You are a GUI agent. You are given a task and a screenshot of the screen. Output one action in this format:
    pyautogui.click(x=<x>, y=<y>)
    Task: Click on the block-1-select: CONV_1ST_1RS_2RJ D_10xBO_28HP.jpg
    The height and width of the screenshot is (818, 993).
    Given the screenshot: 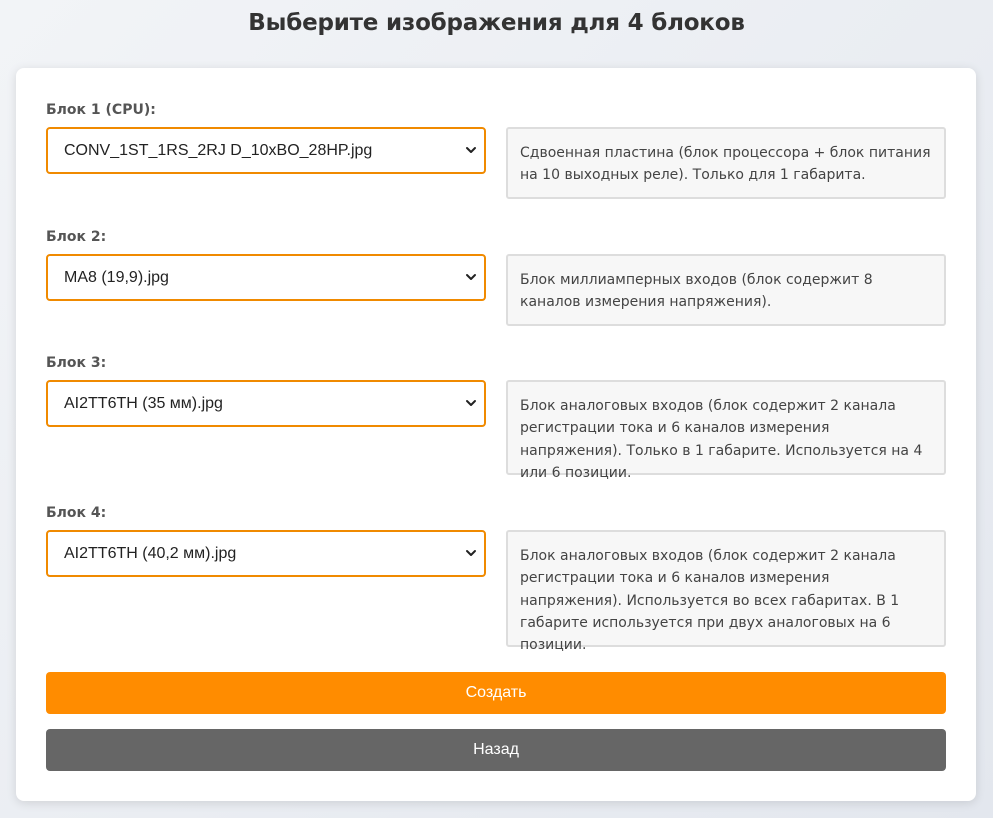 What is the action you would take?
    pyautogui.click(x=266, y=150)
    